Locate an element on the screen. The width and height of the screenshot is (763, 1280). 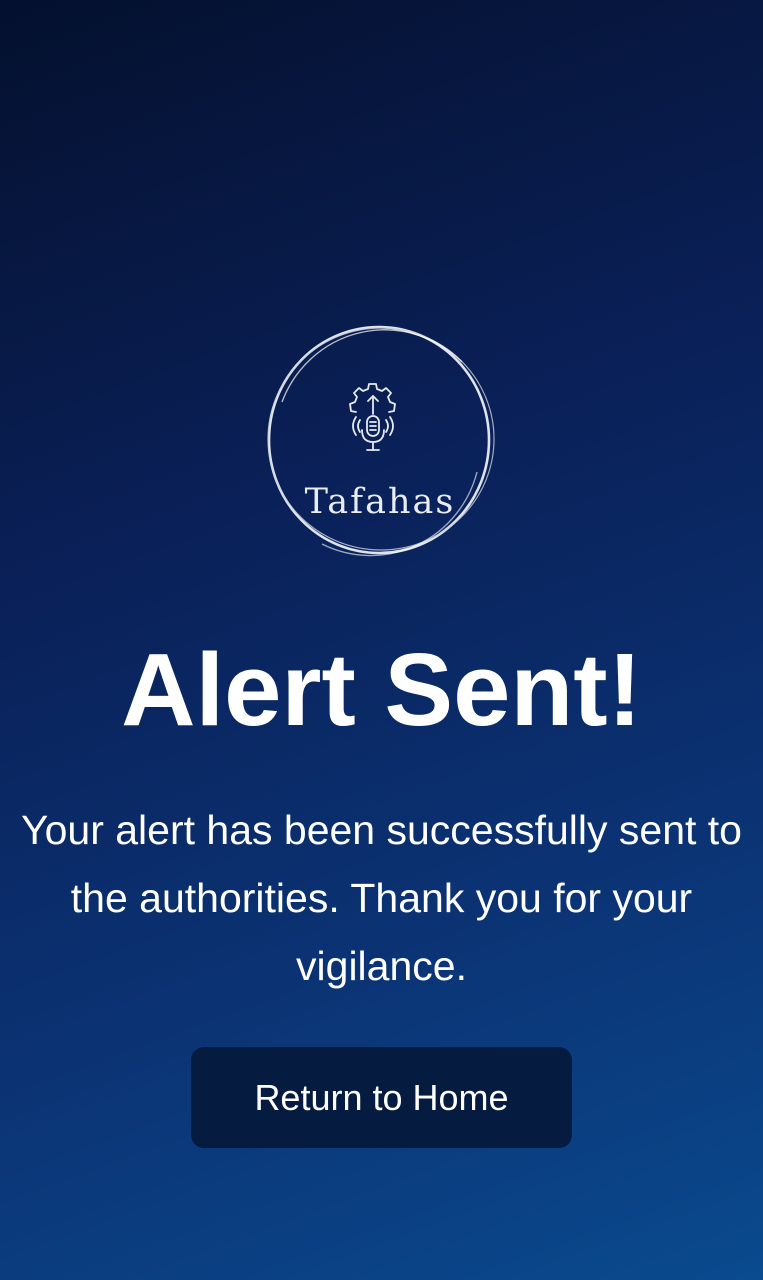
page-title: Alert Sent! is located at coordinates (381, 689).